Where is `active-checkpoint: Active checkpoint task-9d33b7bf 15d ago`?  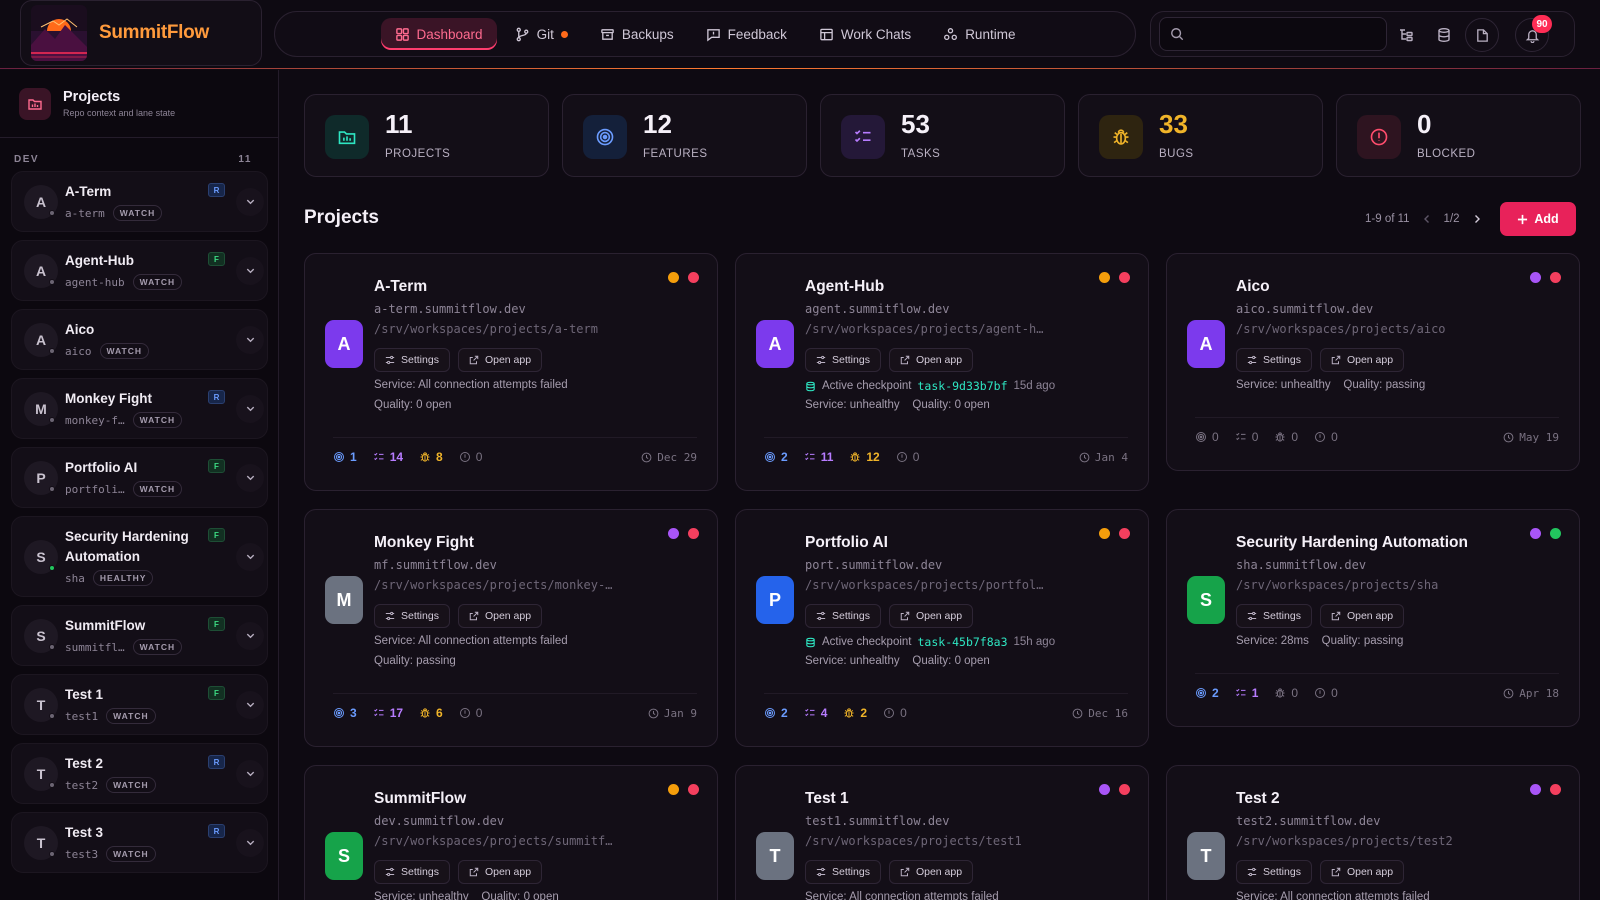
active-checkpoint: Active checkpoint task-9d33b7bf 15d ago is located at coordinates (930, 386).